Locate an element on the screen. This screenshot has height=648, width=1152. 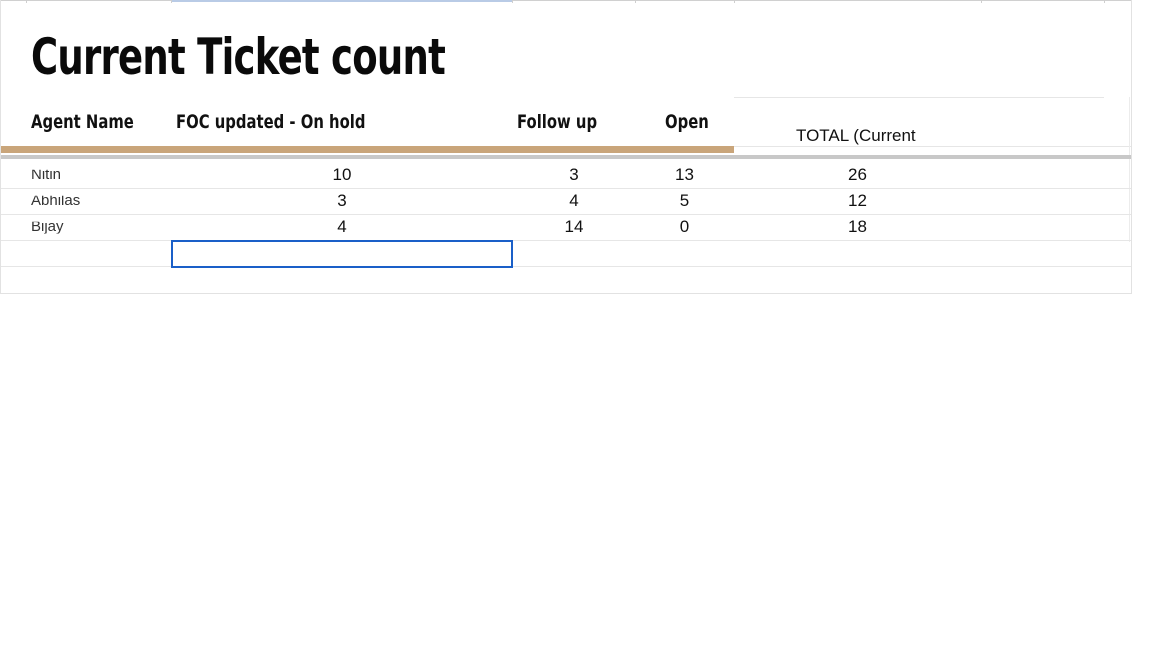
follow-up-cell: 3 is located at coordinates (574, 175).